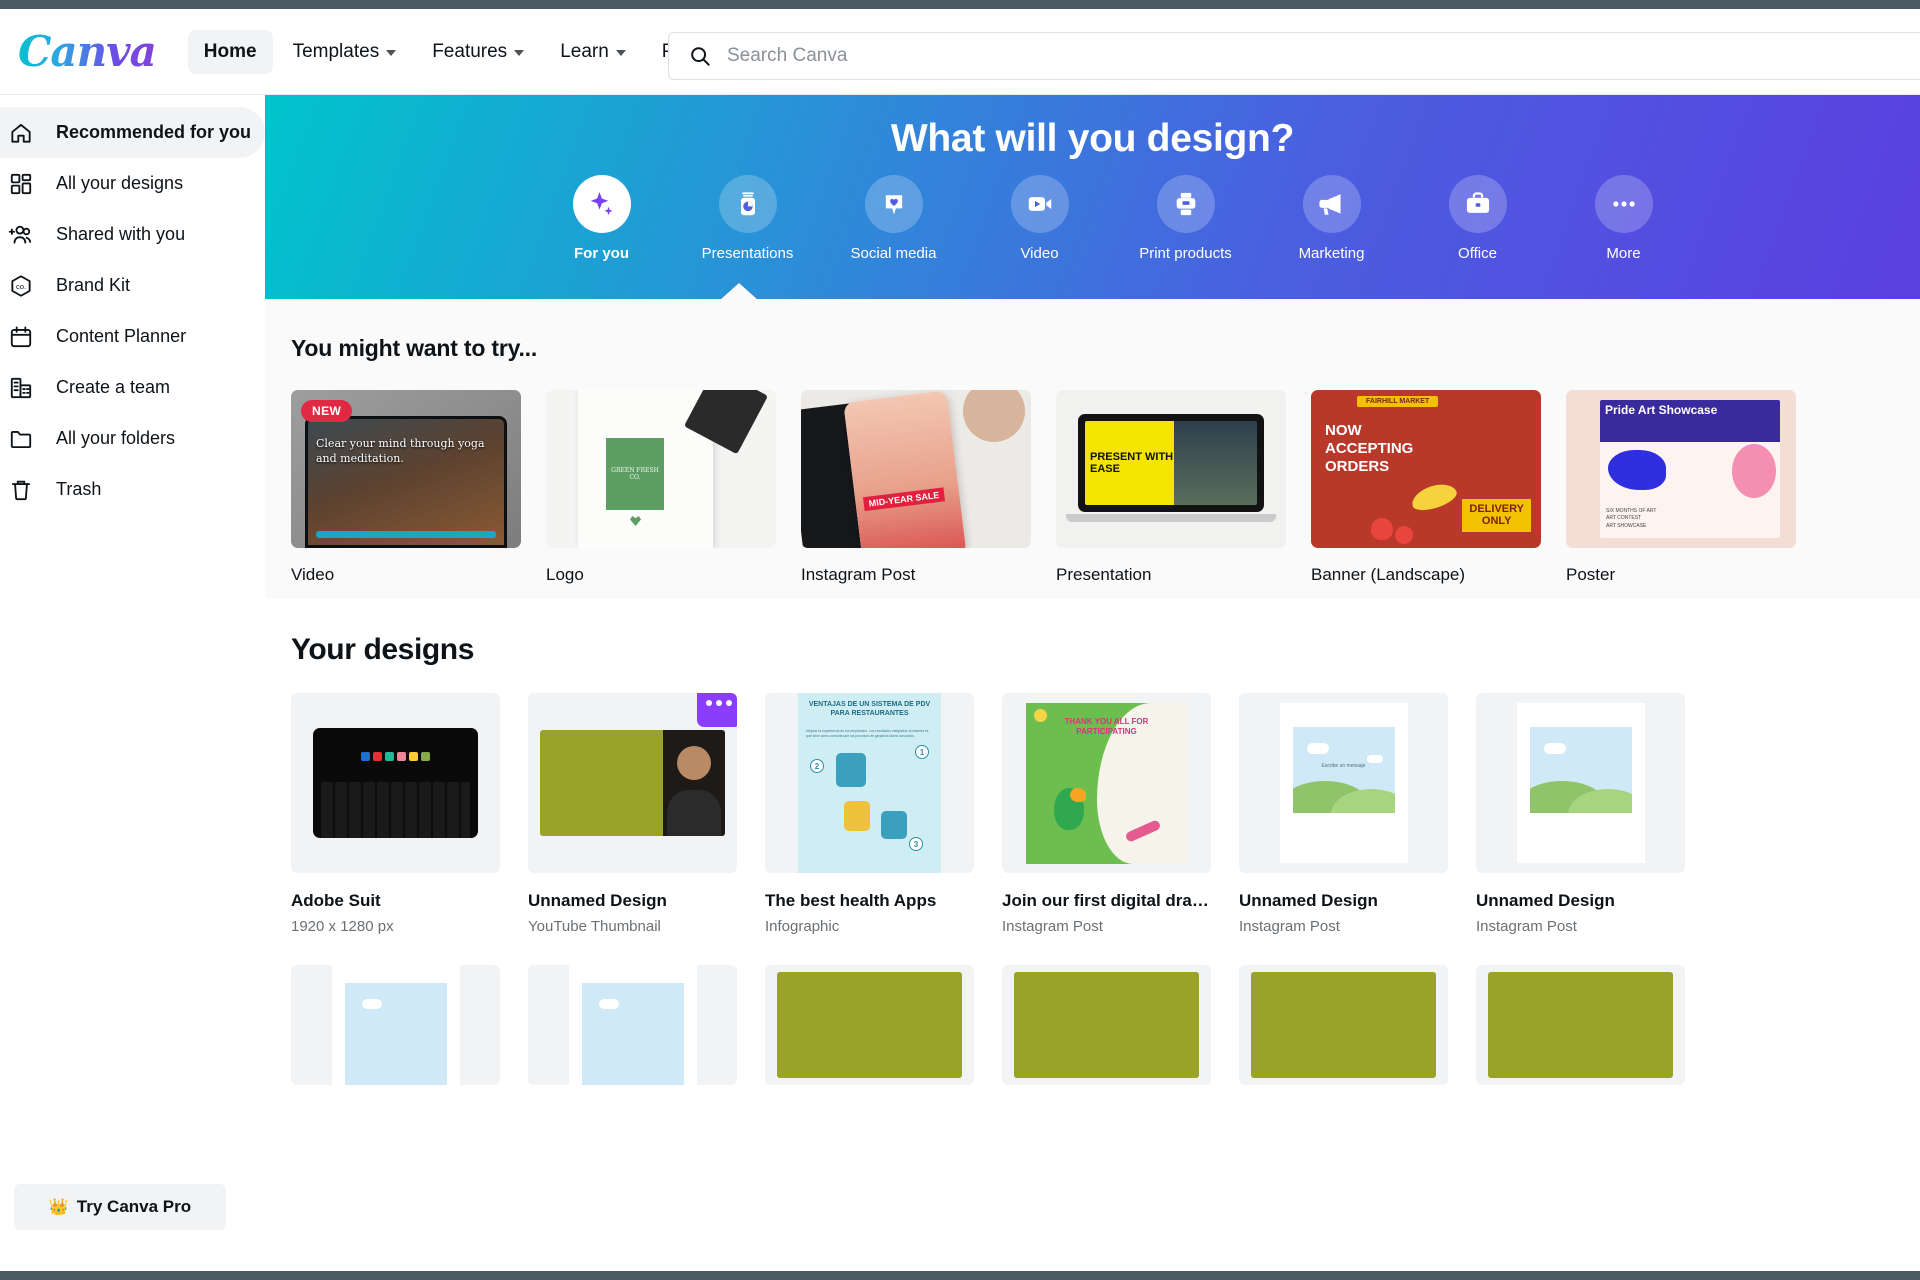 Image resolution: width=1920 pixels, height=1280 pixels. I want to click on try-card-label: Presentation, so click(1104, 574).